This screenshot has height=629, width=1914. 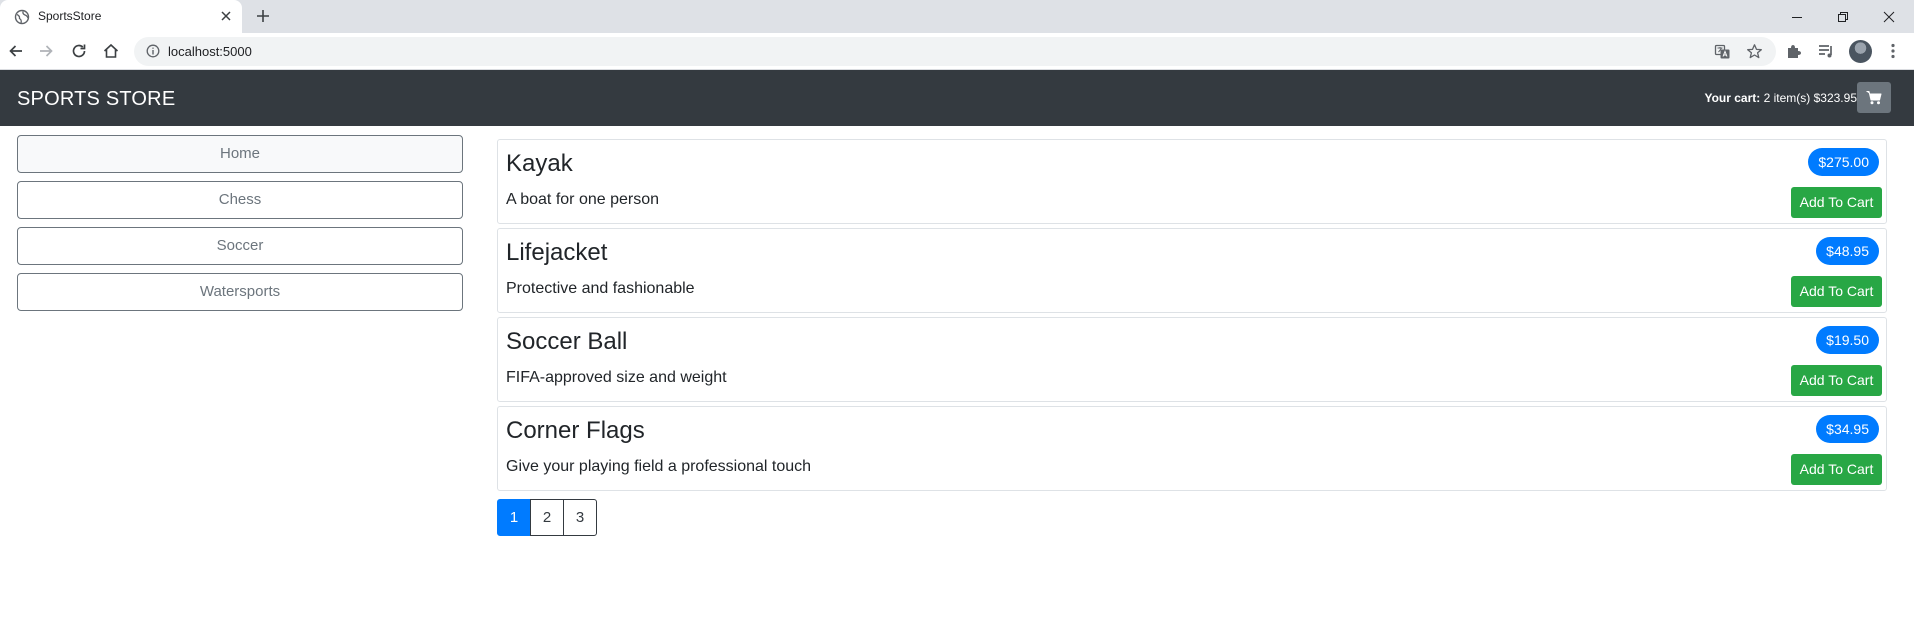 I want to click on address-bar: localhost:5000, so click(x=955, y=51).